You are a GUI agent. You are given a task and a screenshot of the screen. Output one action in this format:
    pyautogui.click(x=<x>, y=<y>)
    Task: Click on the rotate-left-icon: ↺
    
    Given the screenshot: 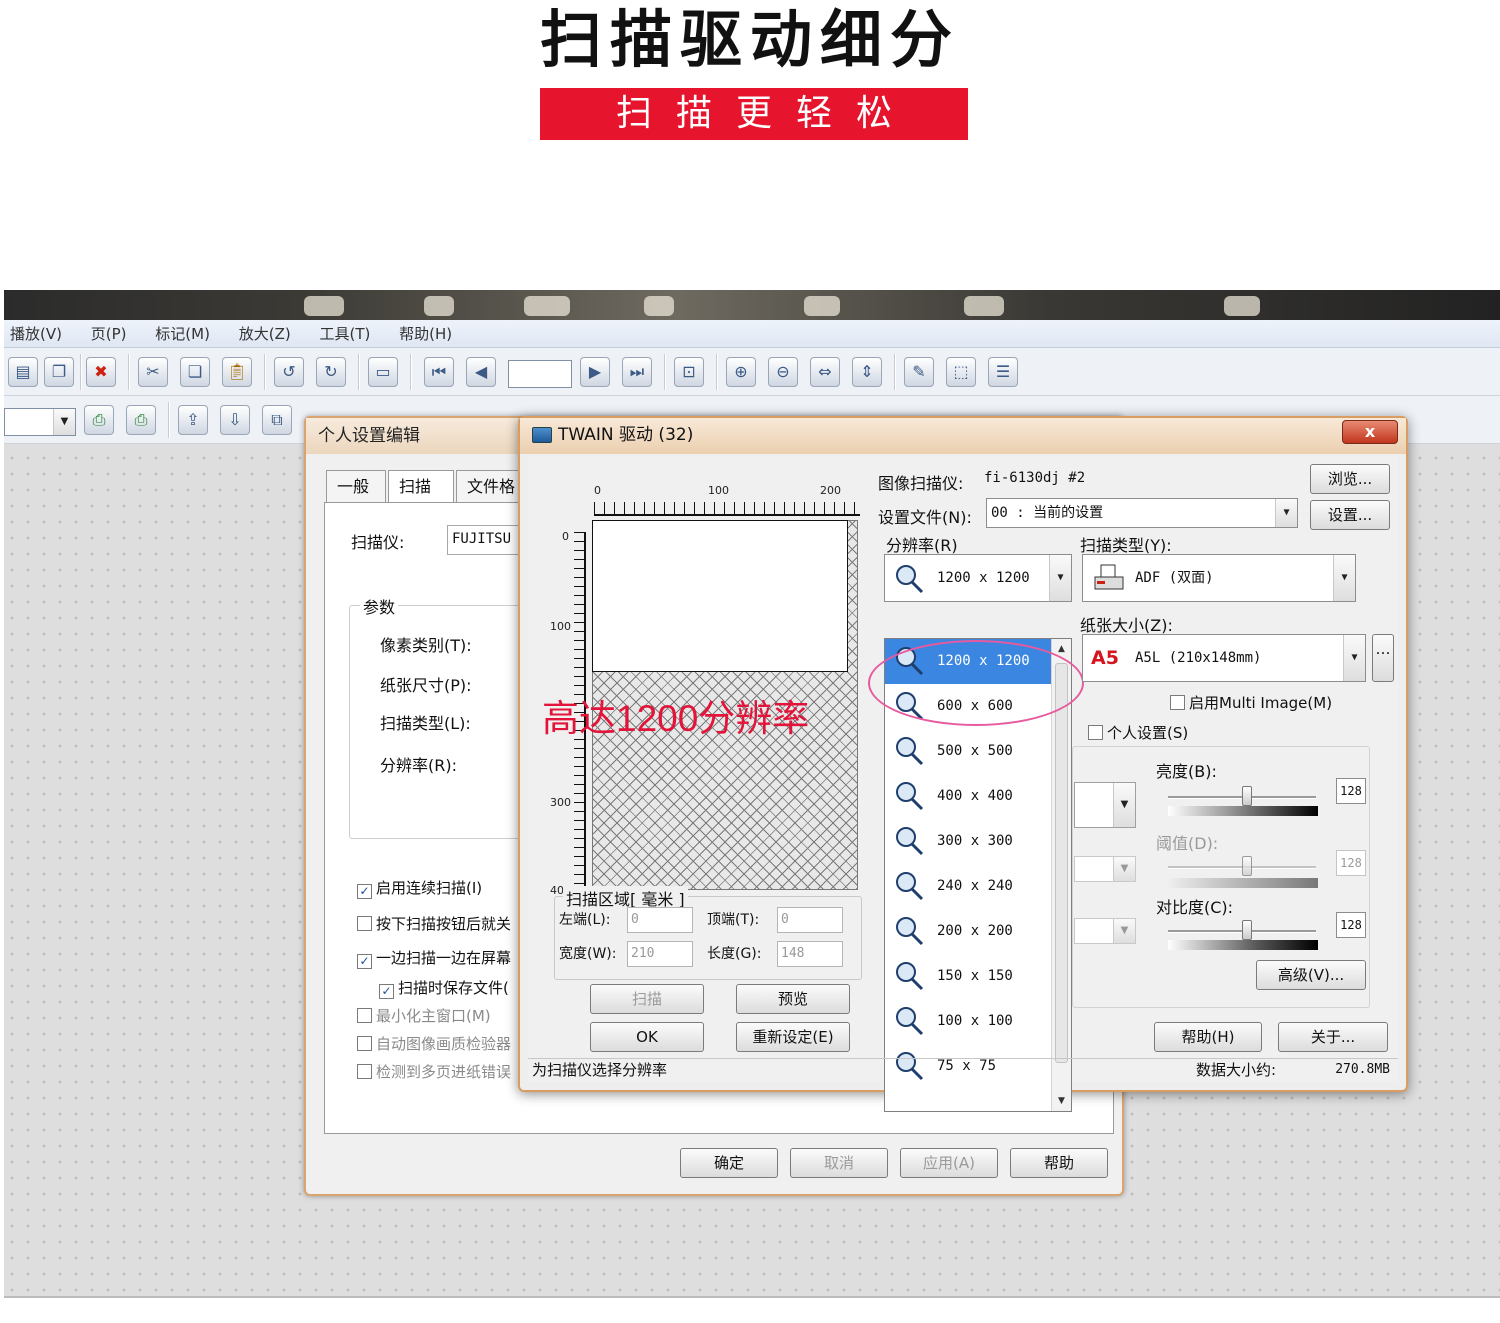 What is the action you would take?
    pyautogui.click(x=289, y=372)
    